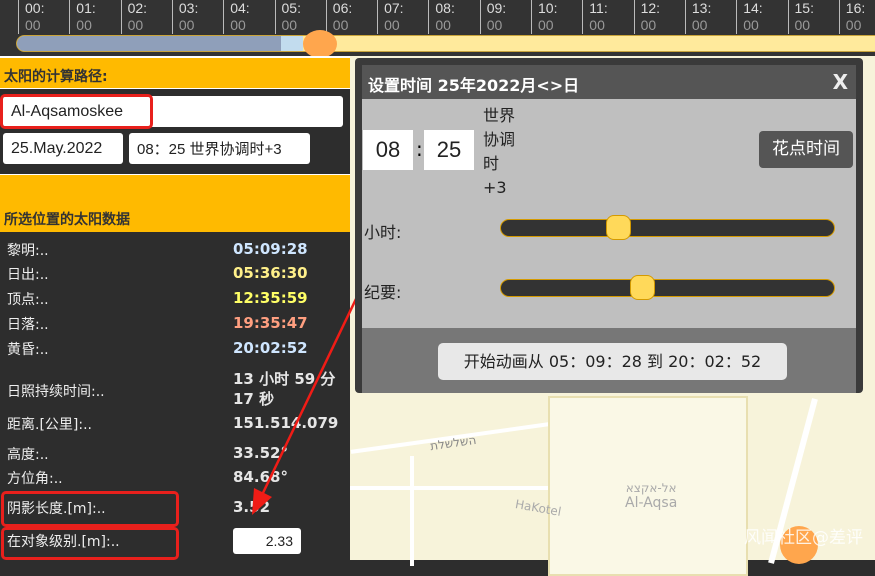  I want to click on minute-slider, so click(667, 287).